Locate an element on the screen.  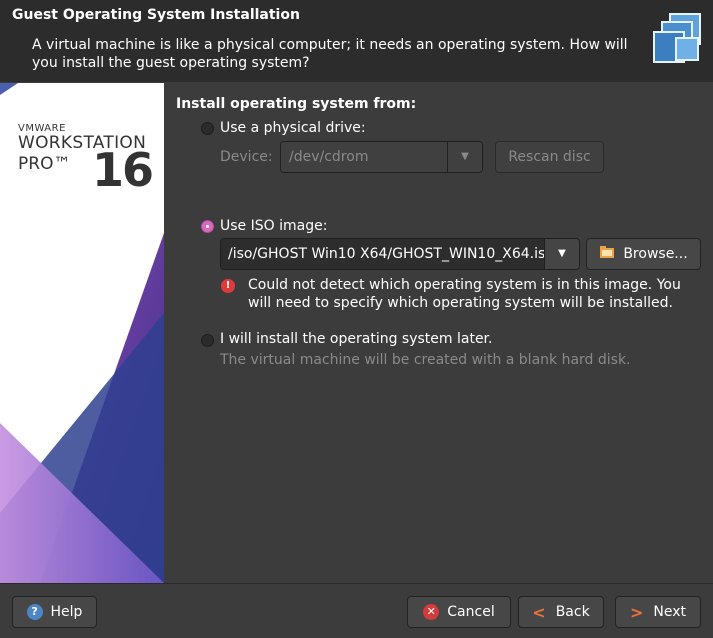
folder-icon is located at coordinates (607, 254).